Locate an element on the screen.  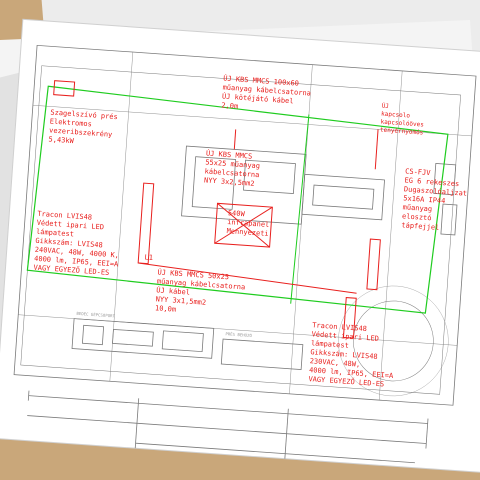
annotation-line: 2,0m is located at coordinates (229, 105).